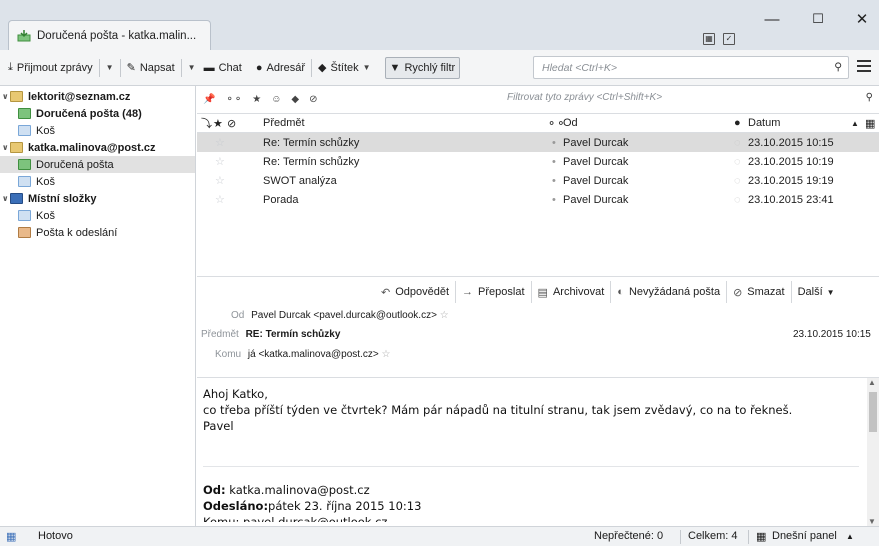 This screenshot has width=879, height=546. Describe the element at coordinates (97, 130) in the screenshot. I see `sidebar-item-trash-seznam: Koš` at that location.